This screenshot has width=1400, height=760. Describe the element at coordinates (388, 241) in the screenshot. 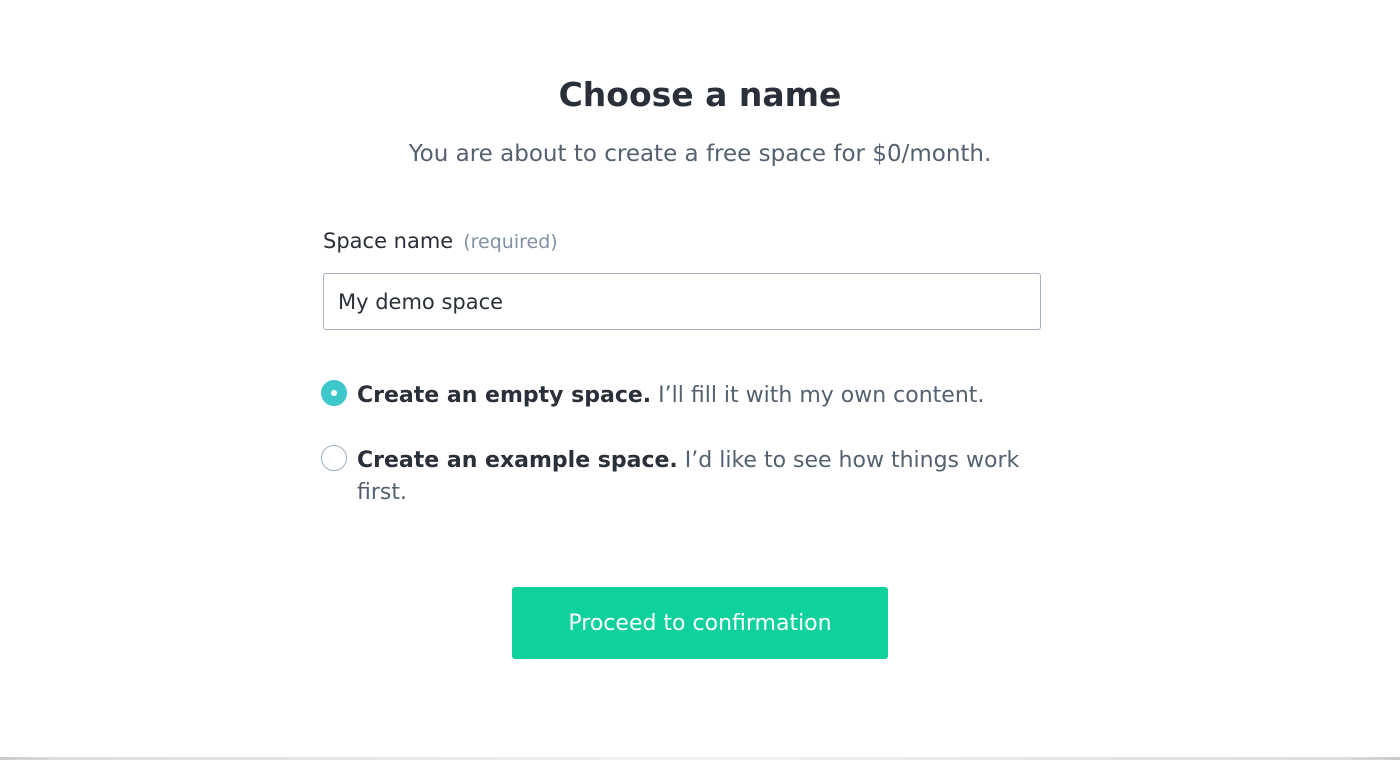

I see `space-name-label-text: Space name` at that location.